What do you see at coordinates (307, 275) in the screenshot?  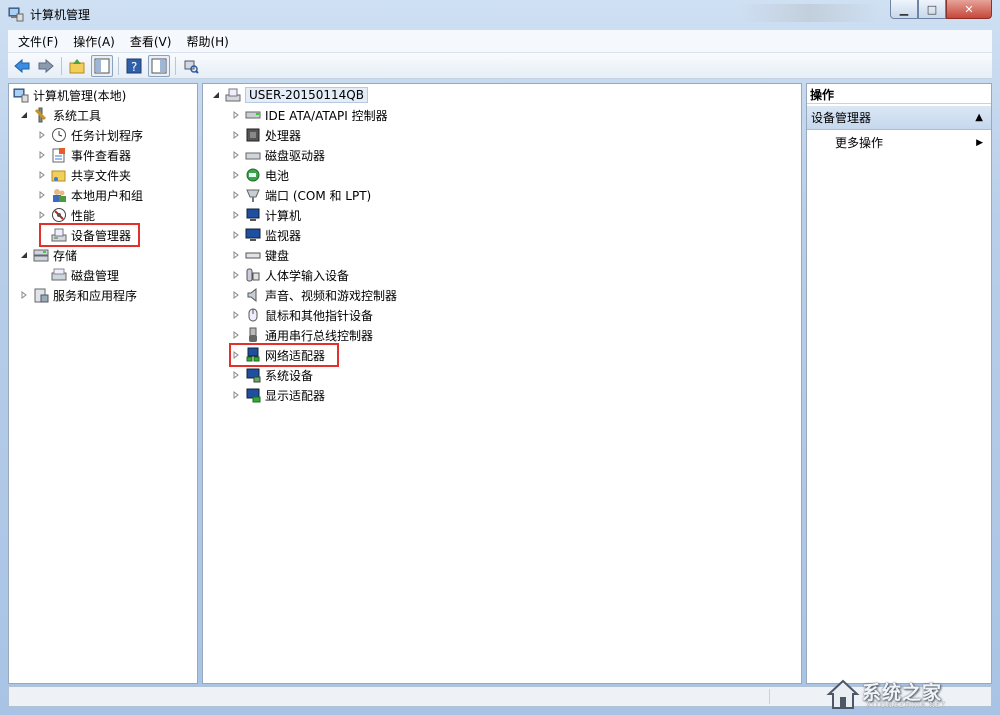 I see `device-category-label: 人体学输入设备` at bounding box center [307, 275].